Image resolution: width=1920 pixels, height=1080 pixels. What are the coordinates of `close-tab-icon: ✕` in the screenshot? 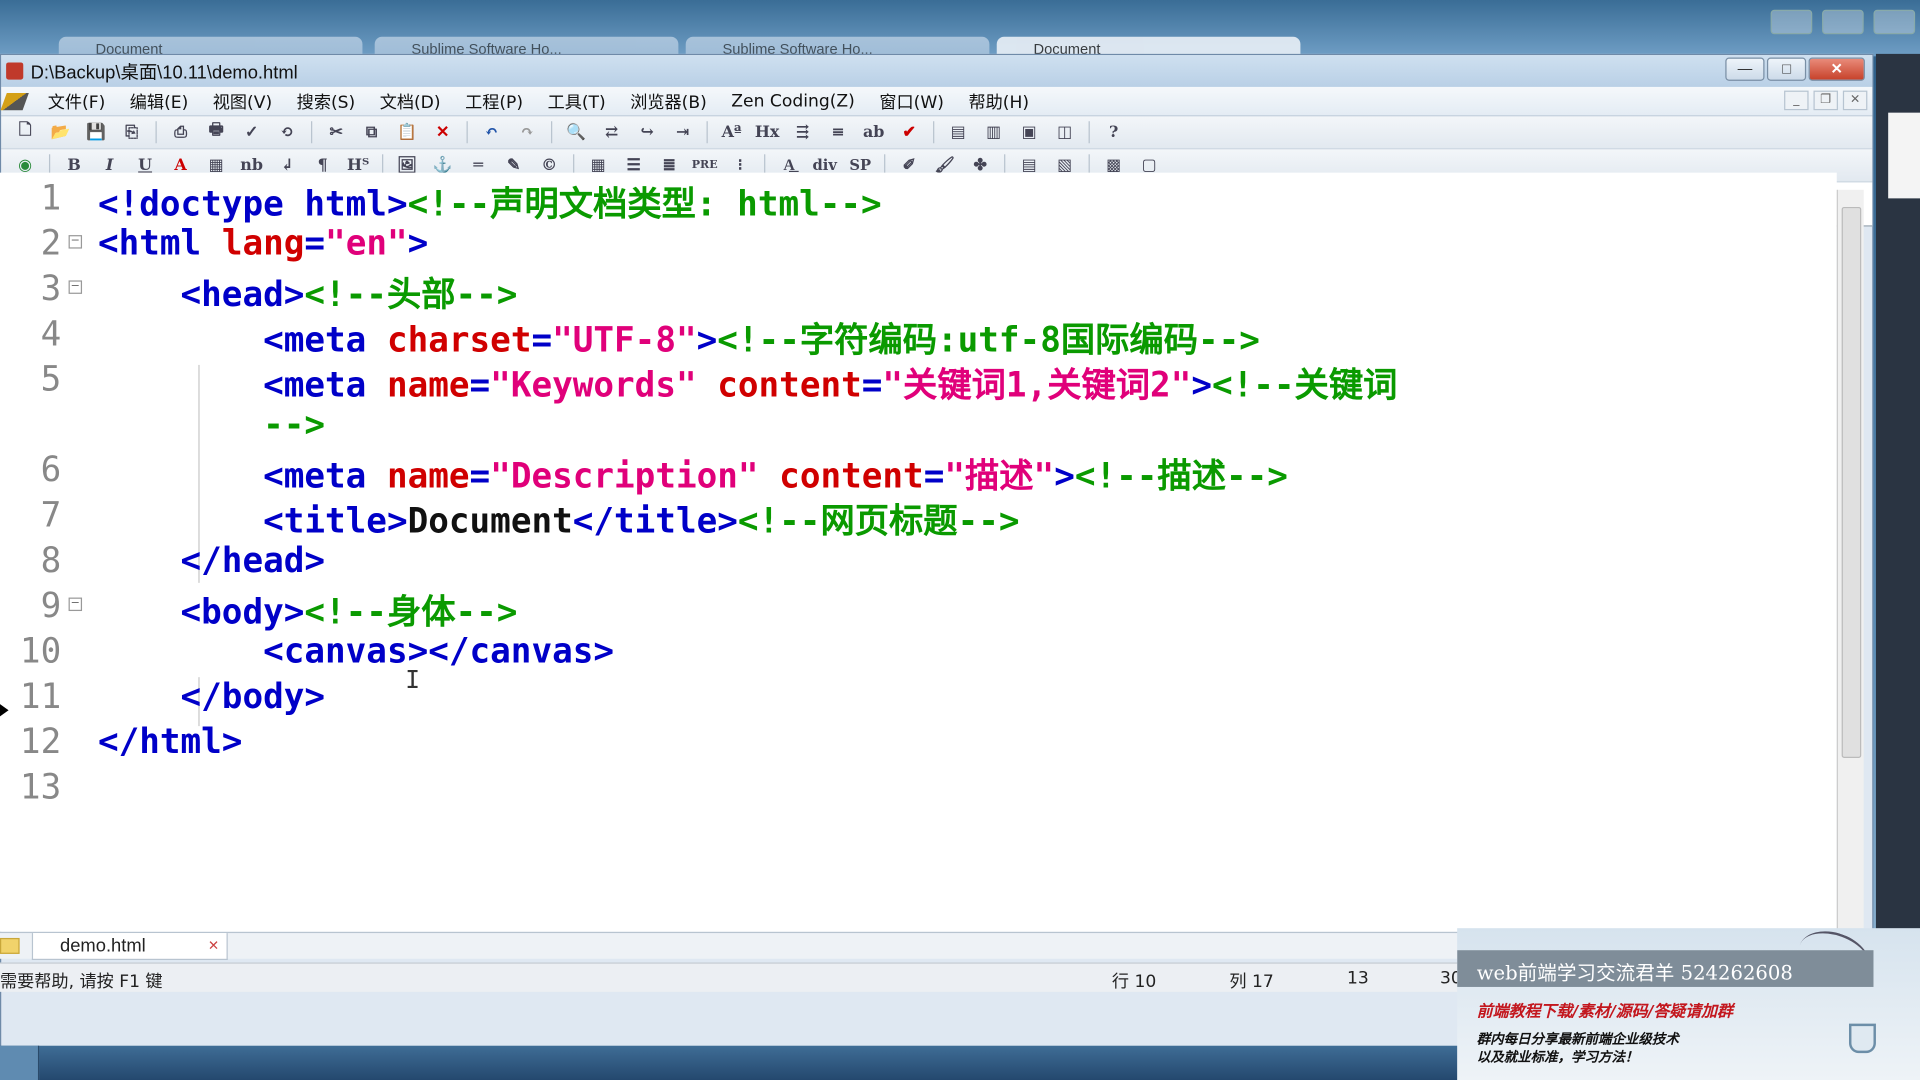 It's located at (213, 946).